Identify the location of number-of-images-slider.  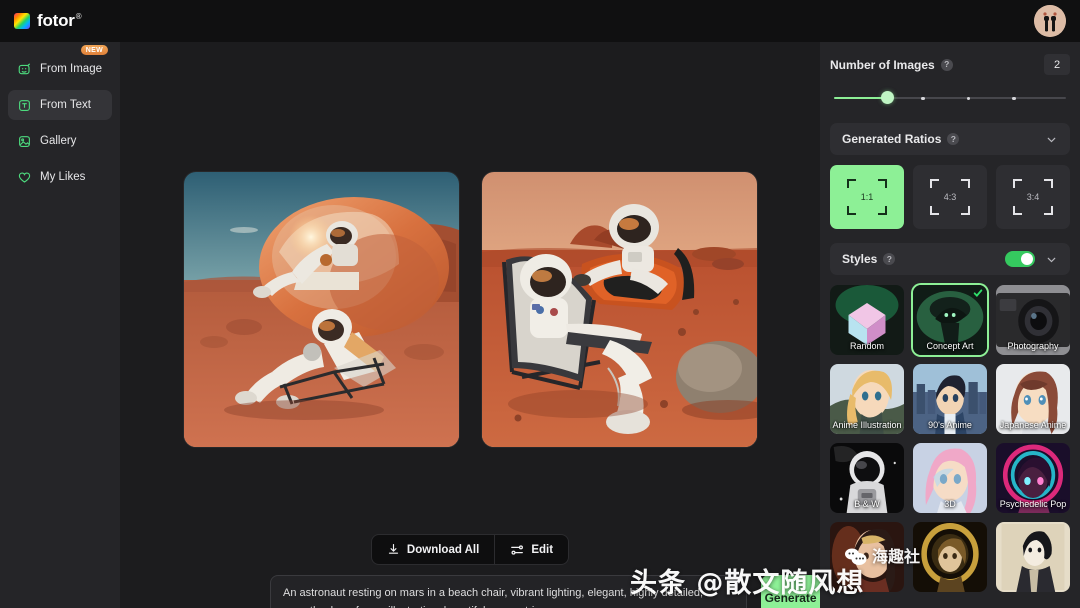
(950, 98).